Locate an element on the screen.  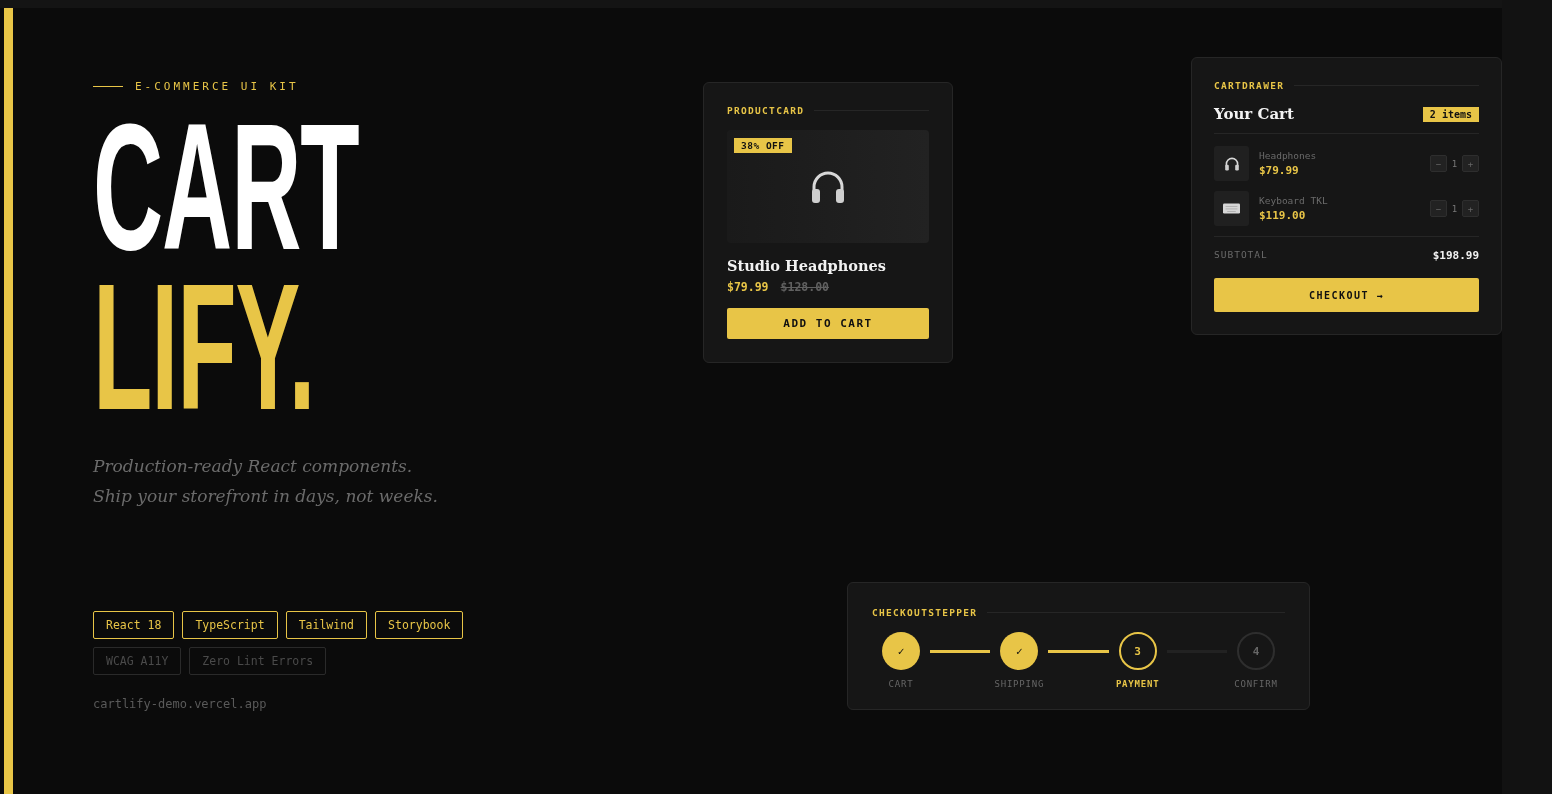
product-price: $79.99 is located at coordinates (748, 287).